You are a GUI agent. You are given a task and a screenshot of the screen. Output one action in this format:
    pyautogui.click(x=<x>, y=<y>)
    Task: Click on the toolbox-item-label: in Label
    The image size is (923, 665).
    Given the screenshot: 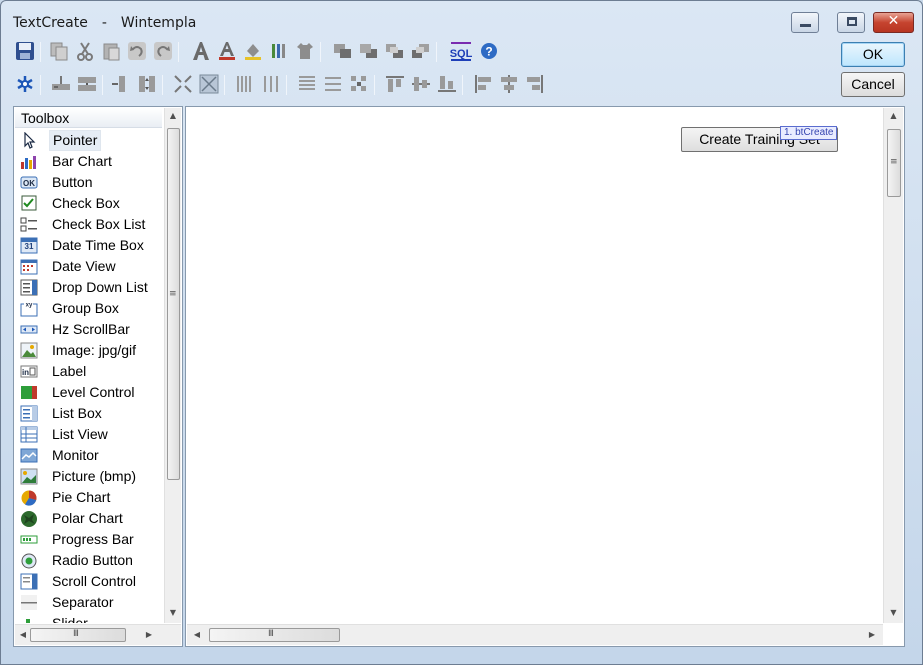 What is the action you would take?
    pyautogui.click(x=88, y=371)
    